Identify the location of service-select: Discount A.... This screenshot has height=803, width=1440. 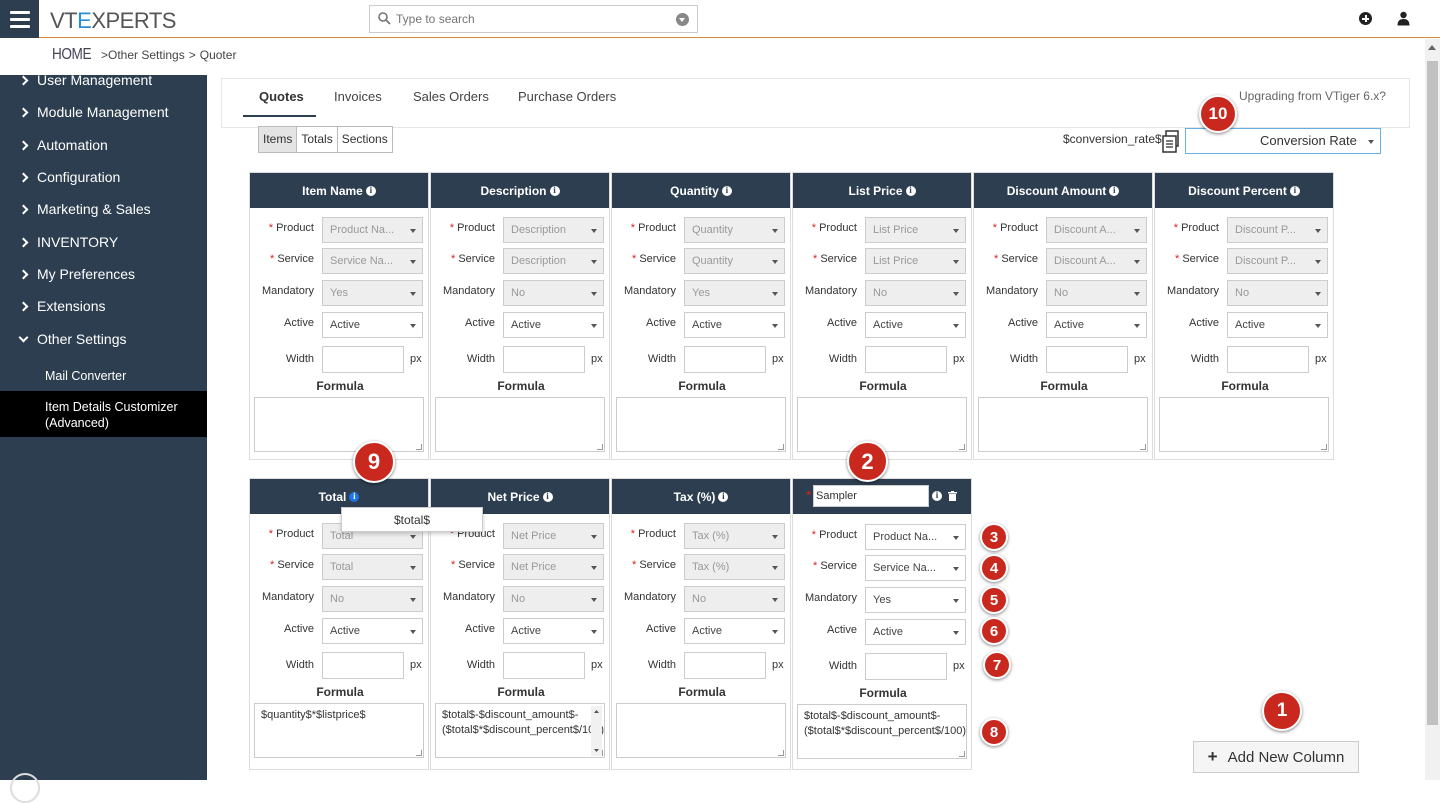
(1096, 261).